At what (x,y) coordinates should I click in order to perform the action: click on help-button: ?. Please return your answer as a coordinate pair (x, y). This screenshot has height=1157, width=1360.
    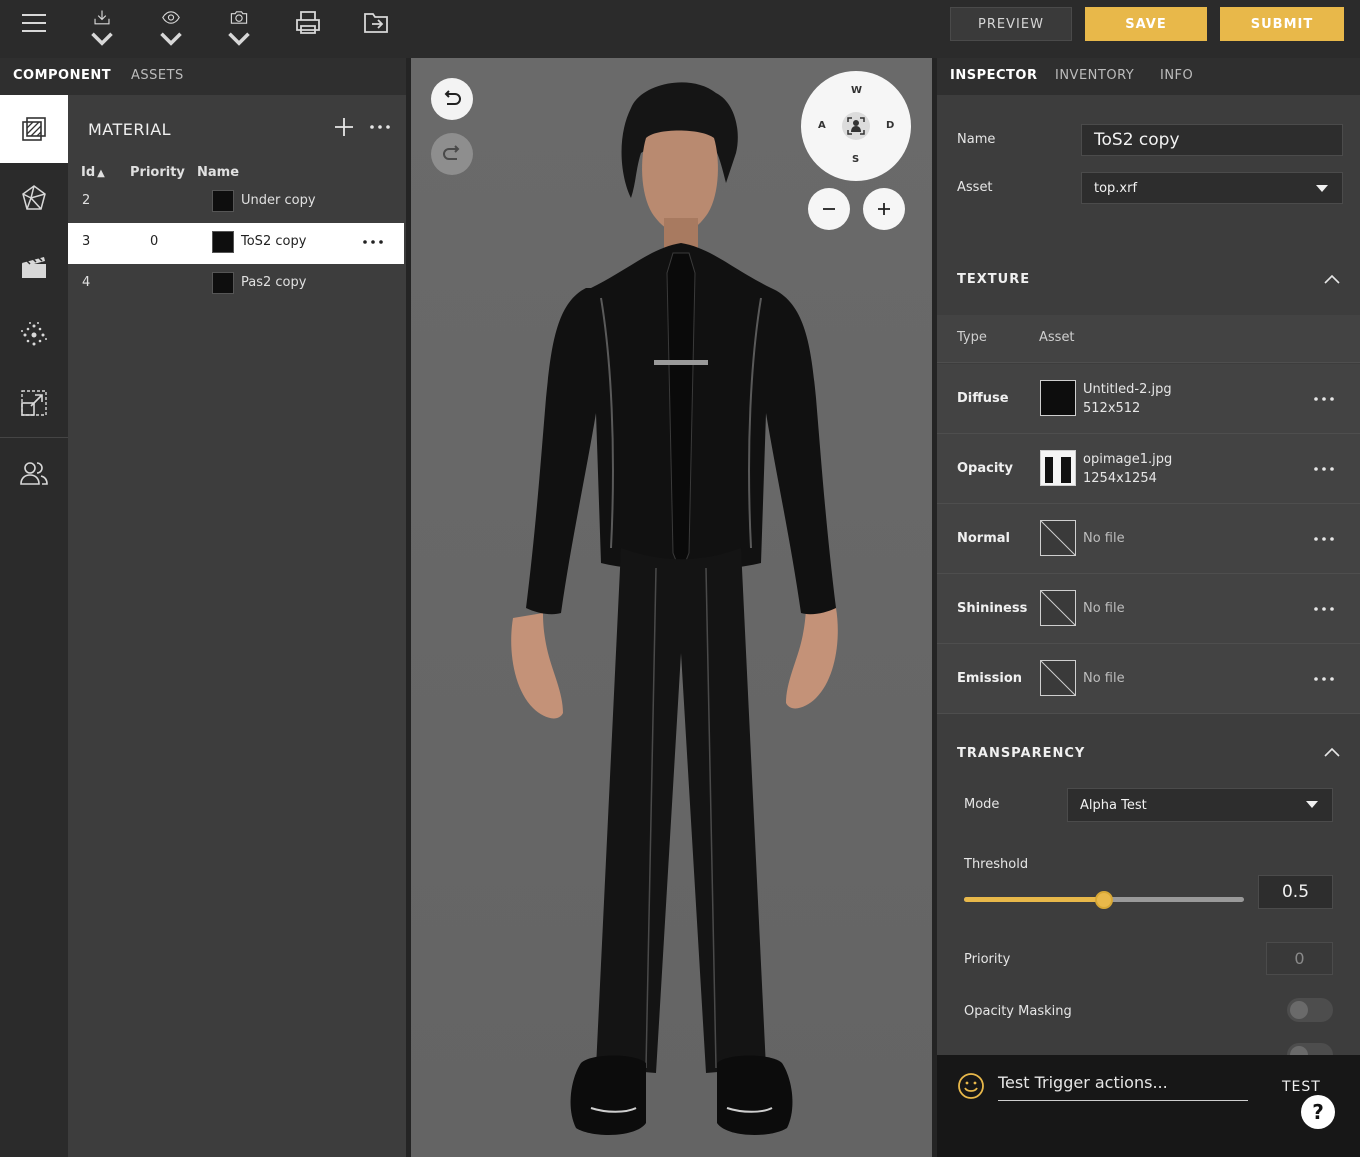
    Looking at the image, I should click on (1318, 1112).